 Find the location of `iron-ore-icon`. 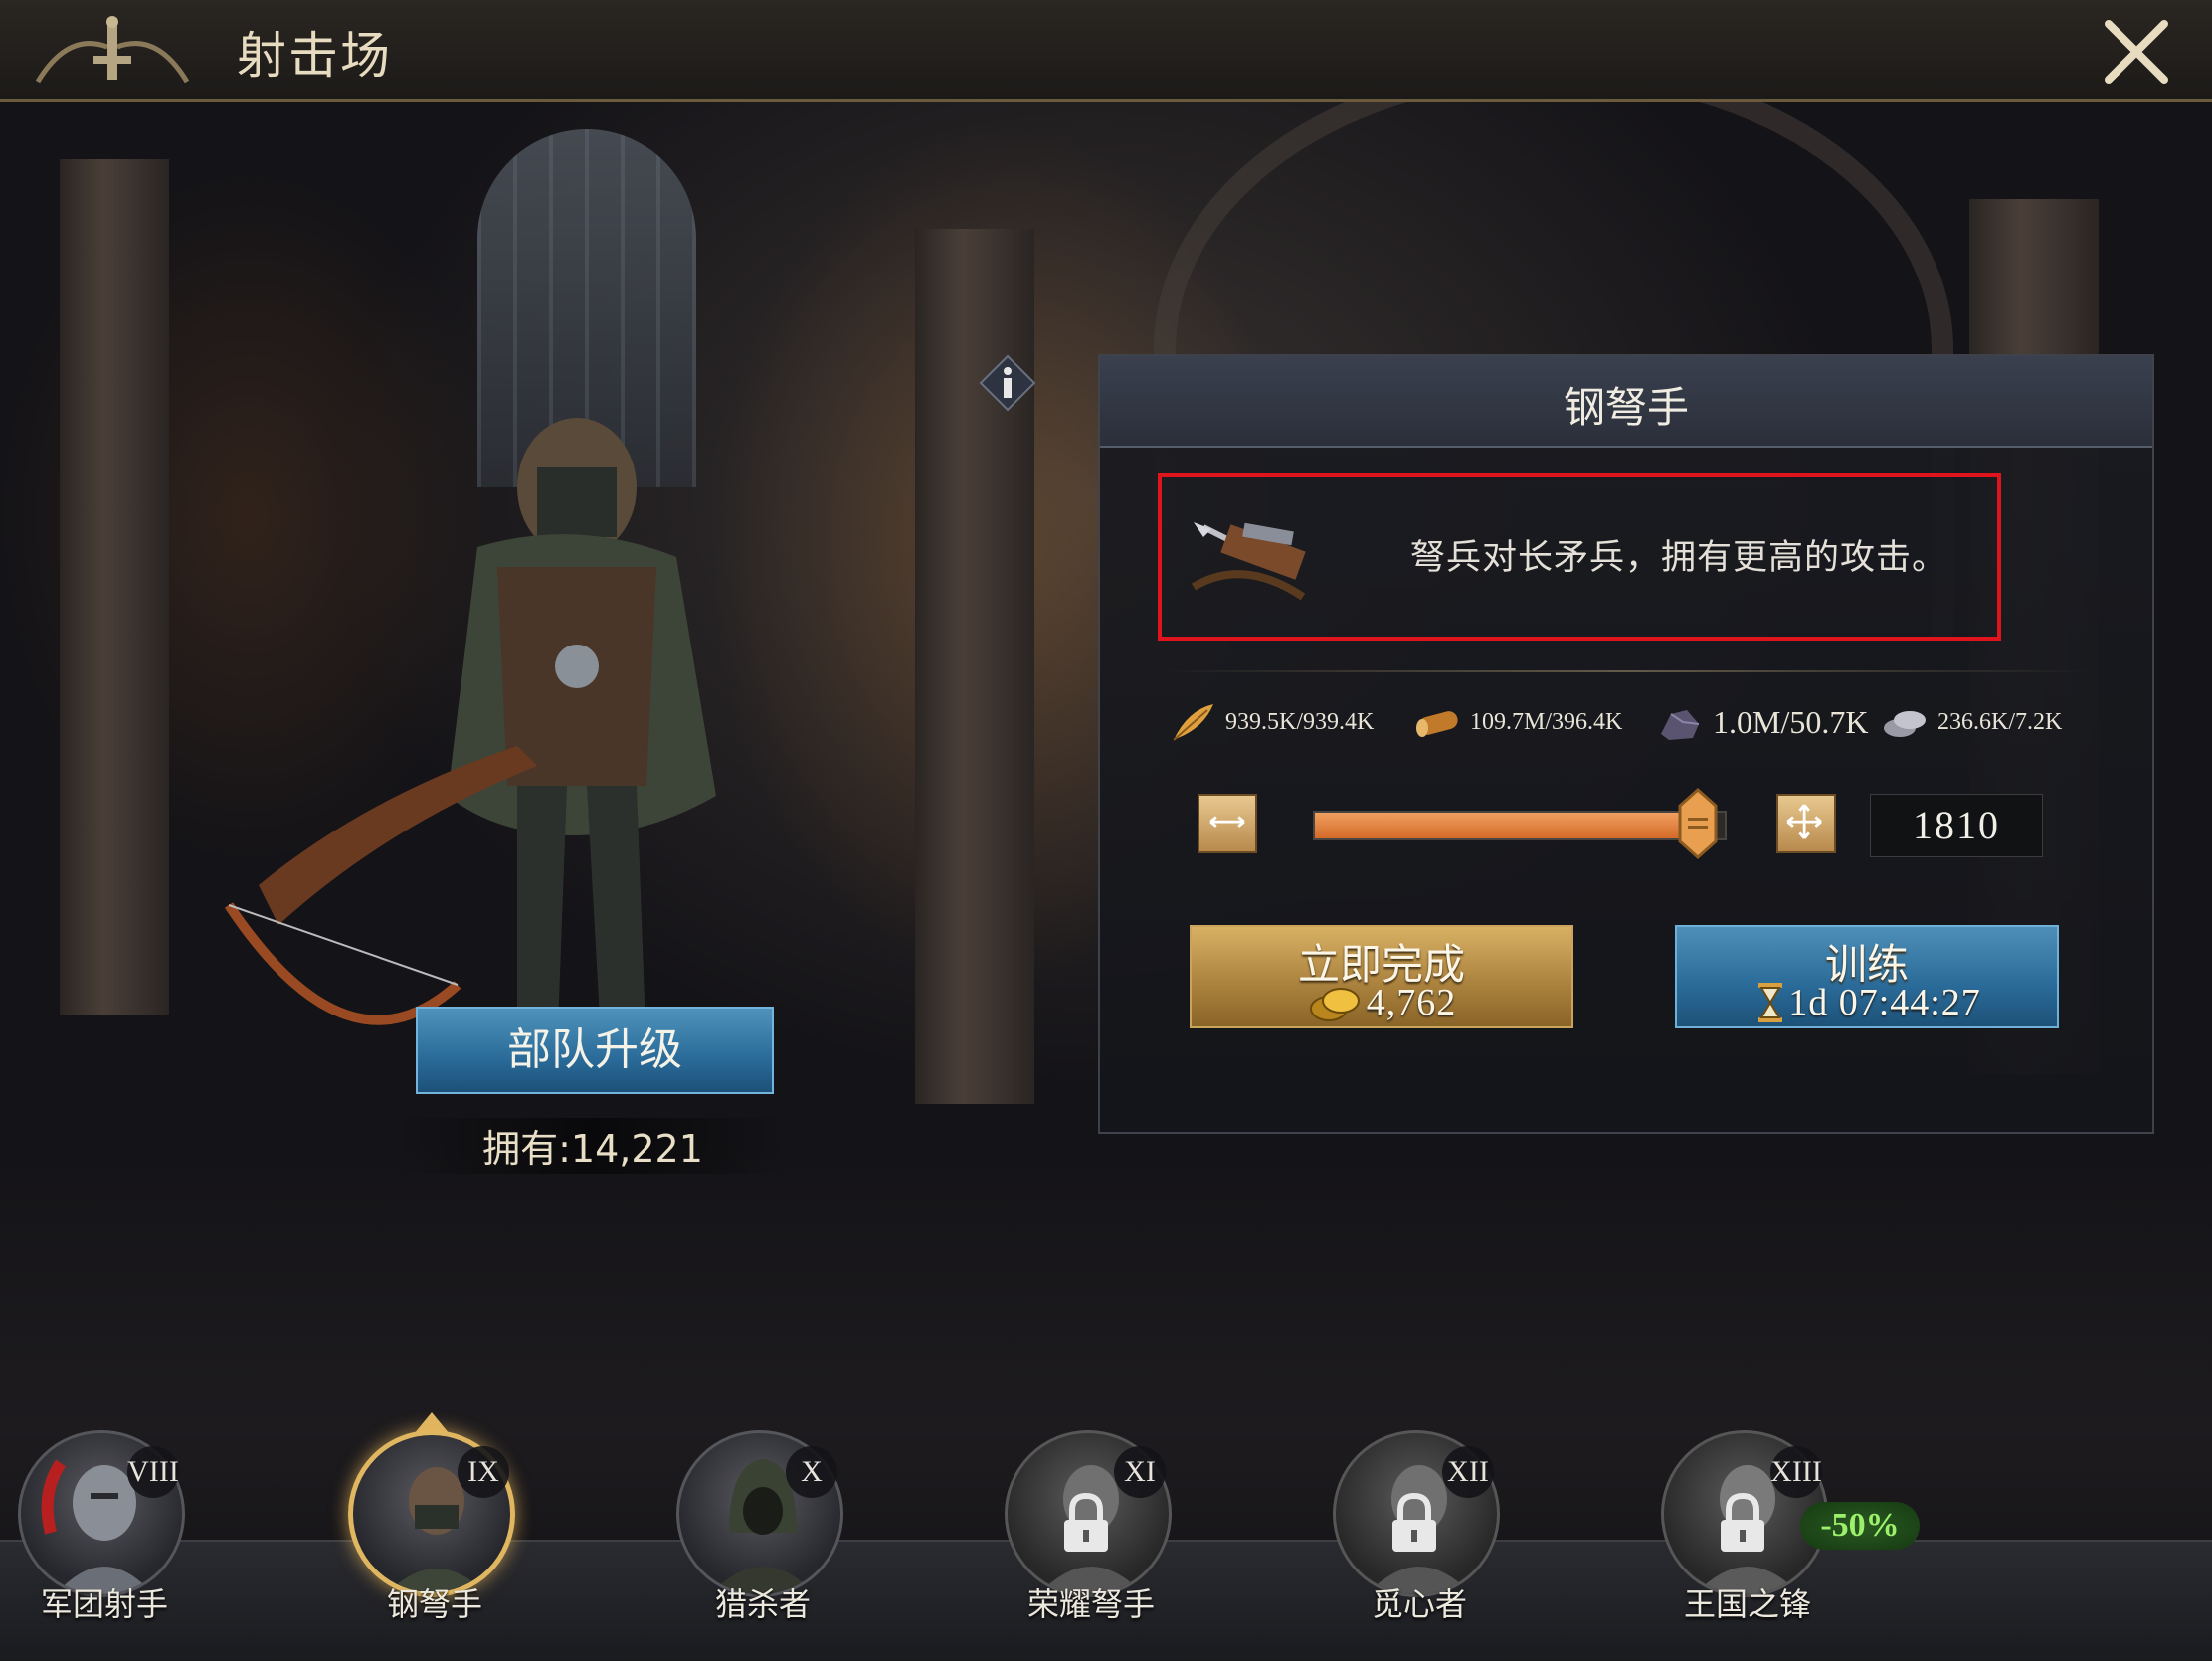

iron-ore-icon is located at coordinates (1680, 725).